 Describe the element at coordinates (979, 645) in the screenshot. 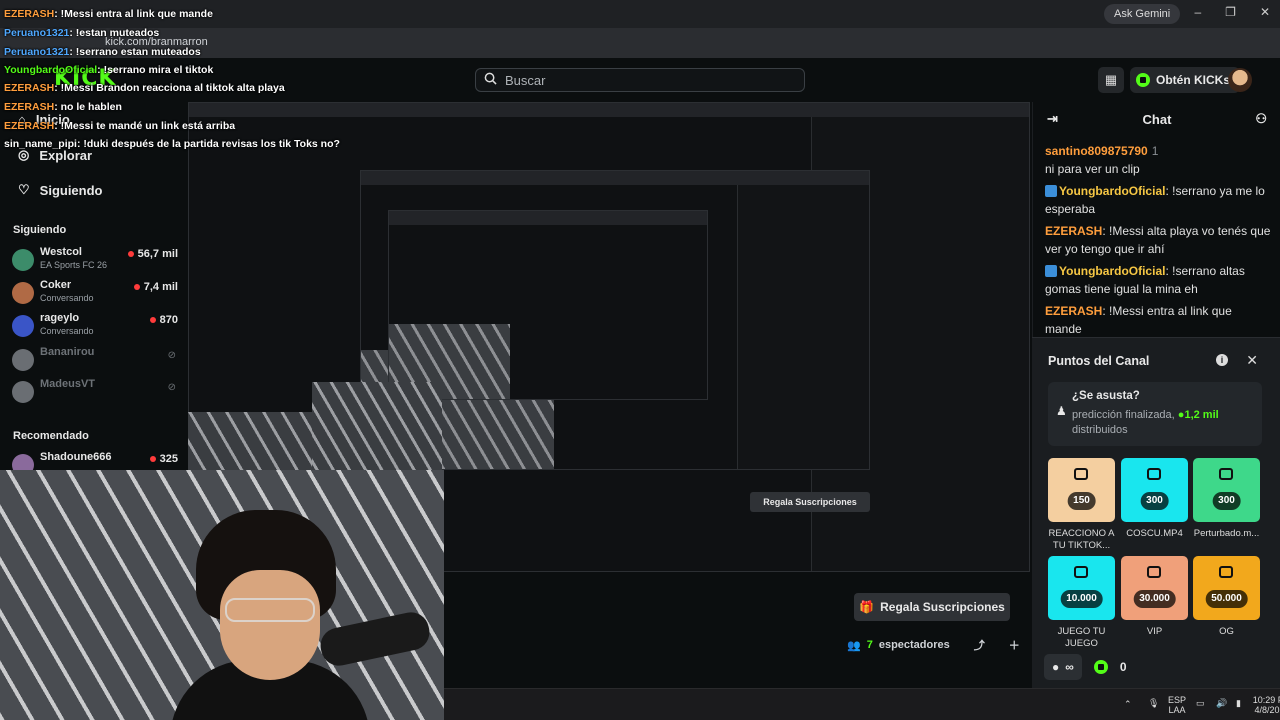

I see `share-icon: ⤴` at that location.